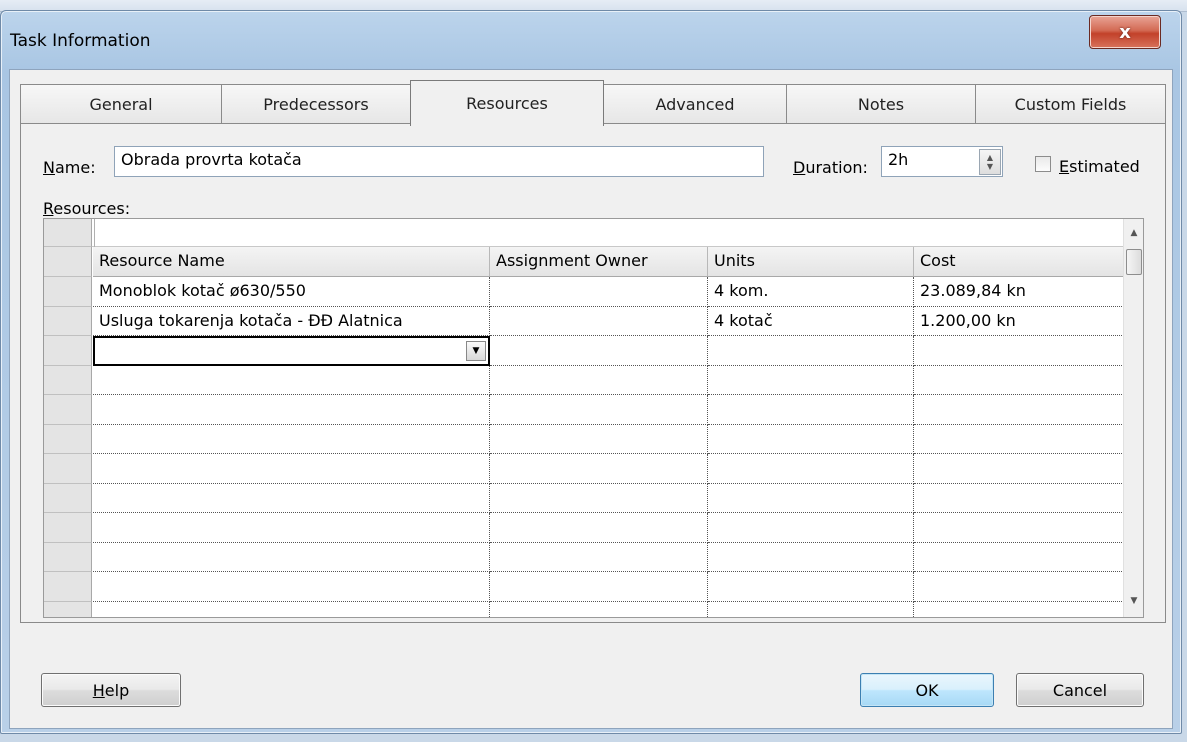 This screenshot has height=742, width=1187. Describe the element at coordinates (1099, 166) in the screenshot. I see `estimated-label: Estimated` at that location.